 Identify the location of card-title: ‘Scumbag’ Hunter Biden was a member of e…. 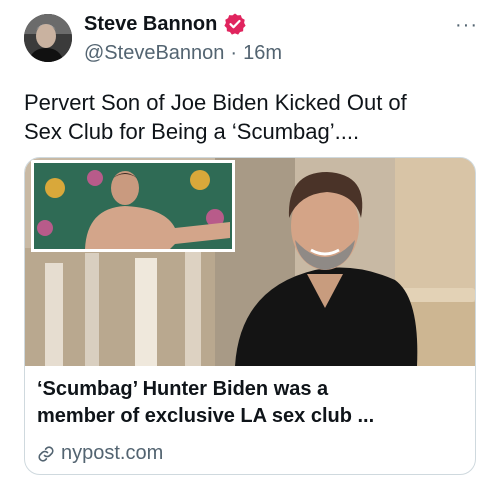
(250, 403).